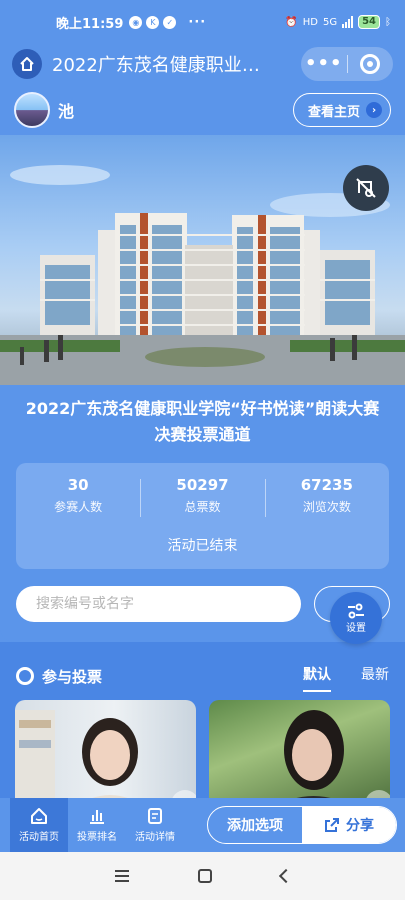 The height and width of the screenshot is (900, 405). Describe the element at coordinates (158, 604) in the screenshot. I see `search-input` at that location.